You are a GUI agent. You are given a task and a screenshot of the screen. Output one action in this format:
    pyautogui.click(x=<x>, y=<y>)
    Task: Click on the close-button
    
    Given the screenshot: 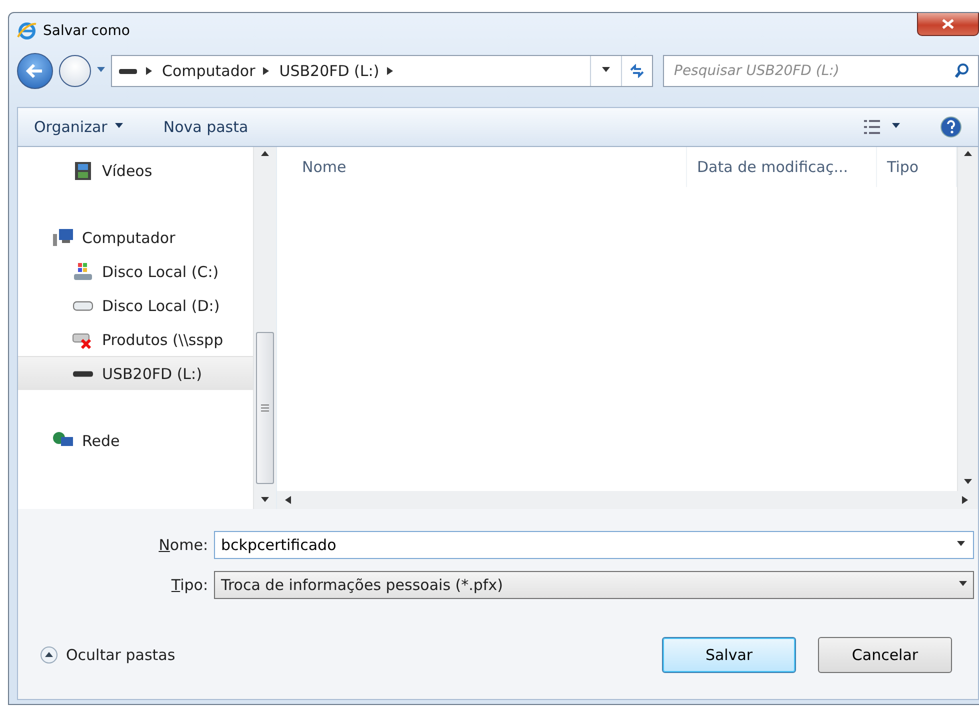 What is the action you would take?
    pyautogui.click(x=948, y=24)
    